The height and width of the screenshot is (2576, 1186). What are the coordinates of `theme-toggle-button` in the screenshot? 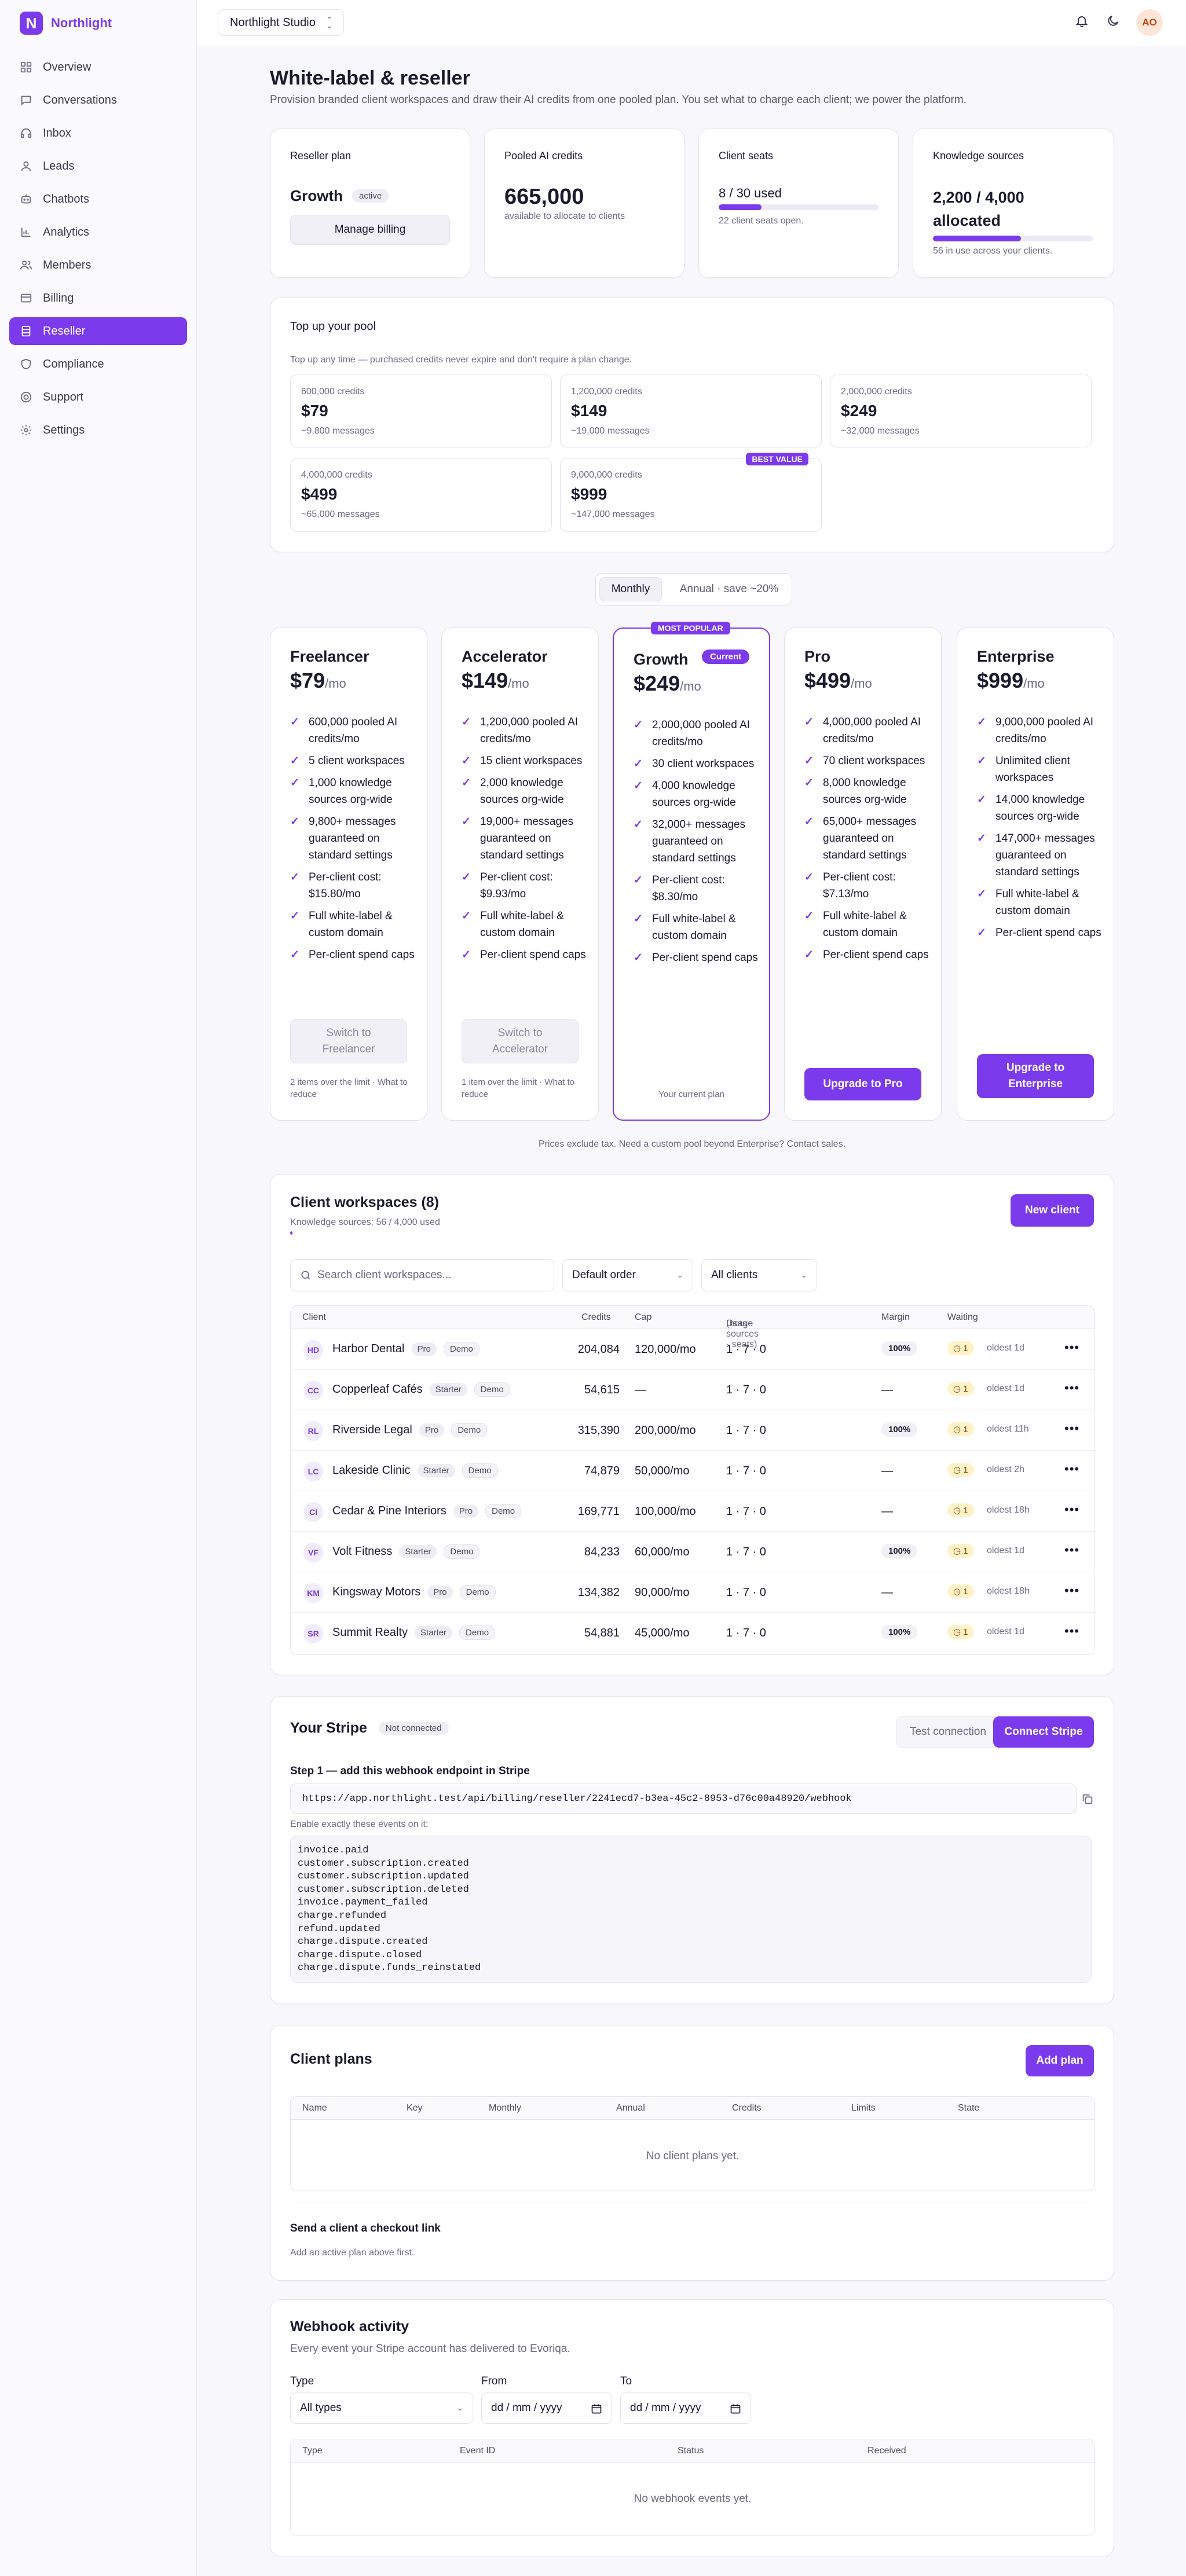 It's located at (1114, 22).